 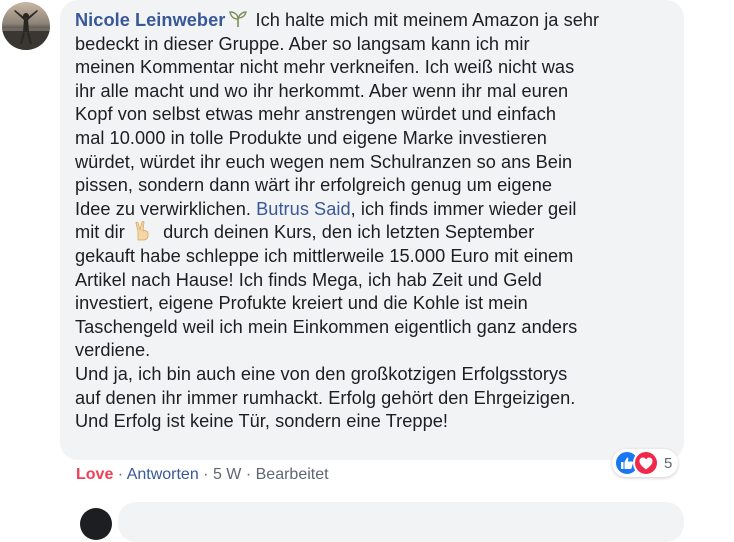 What do you see at coordinates (94, 474) in the screenshot?
I see `love-reaction-button: Love` at bounding box center [94, 474].